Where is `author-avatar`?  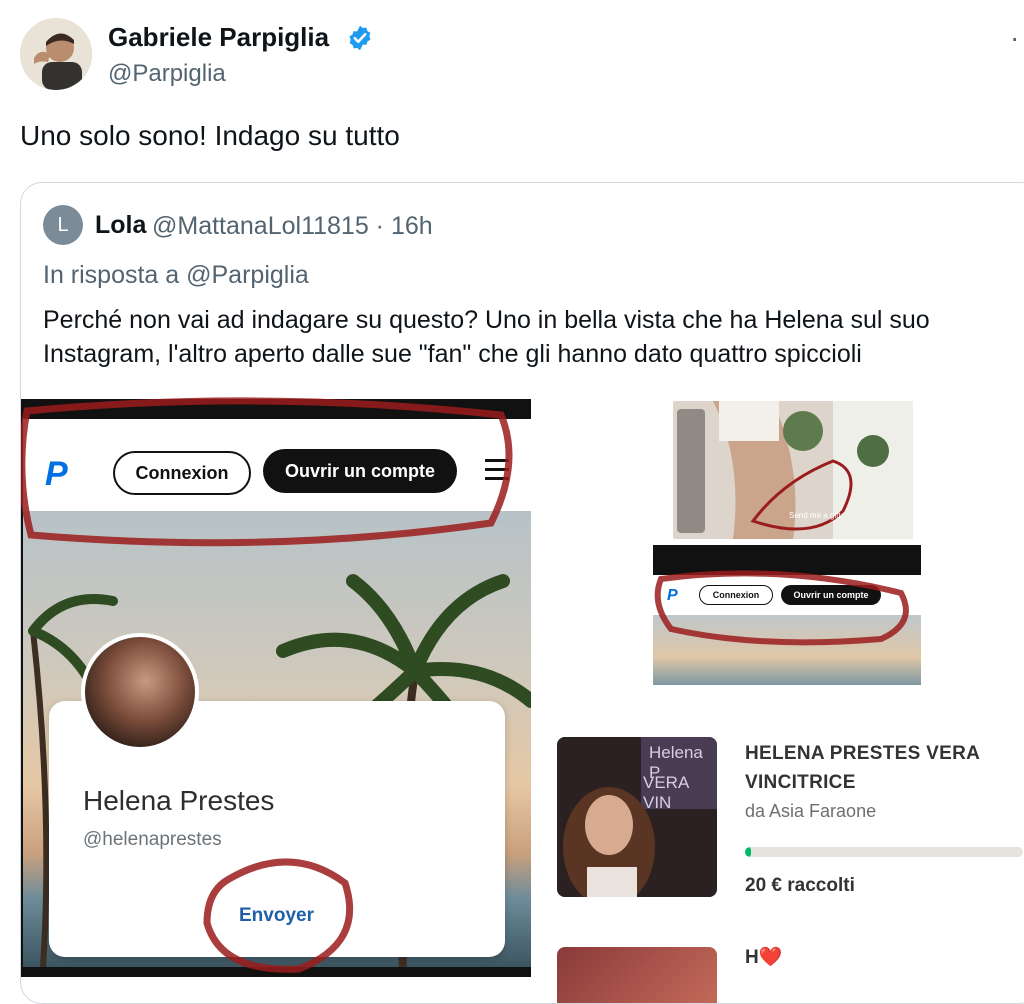
author-avatar is located at coordinates (56, 54).